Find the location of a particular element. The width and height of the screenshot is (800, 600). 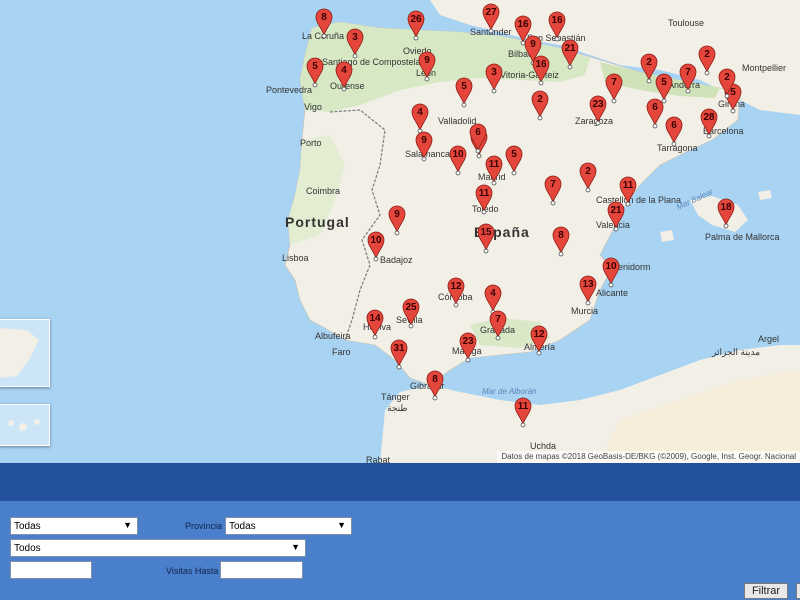

filter-select-1-value: Todas is located at coordinates (27, 526).